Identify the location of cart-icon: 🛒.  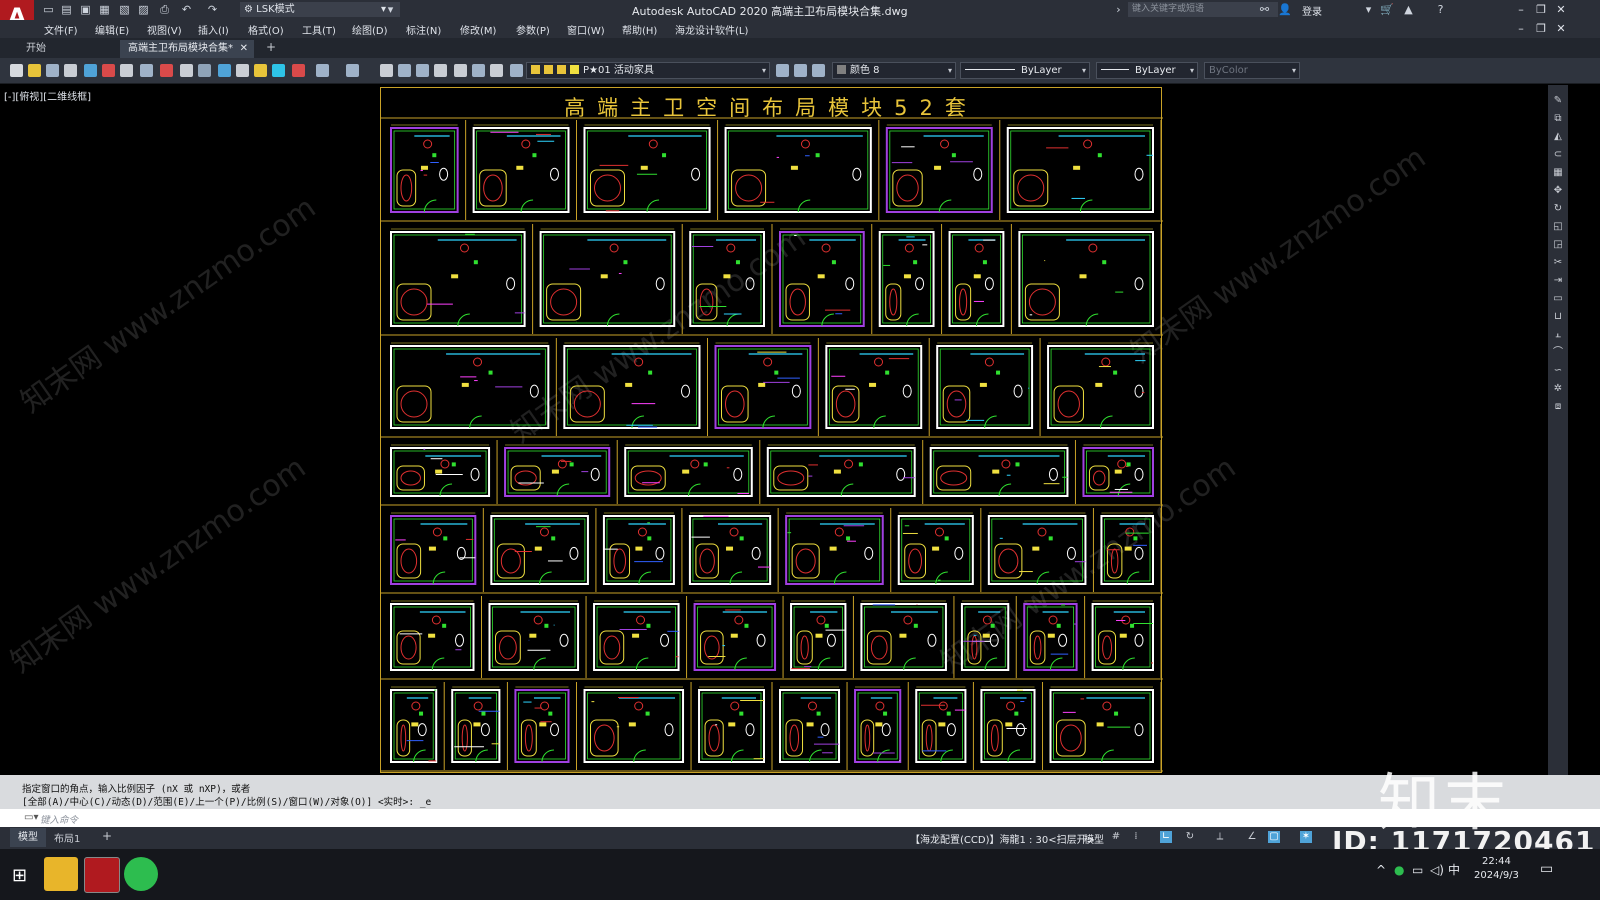
(1387, 9).